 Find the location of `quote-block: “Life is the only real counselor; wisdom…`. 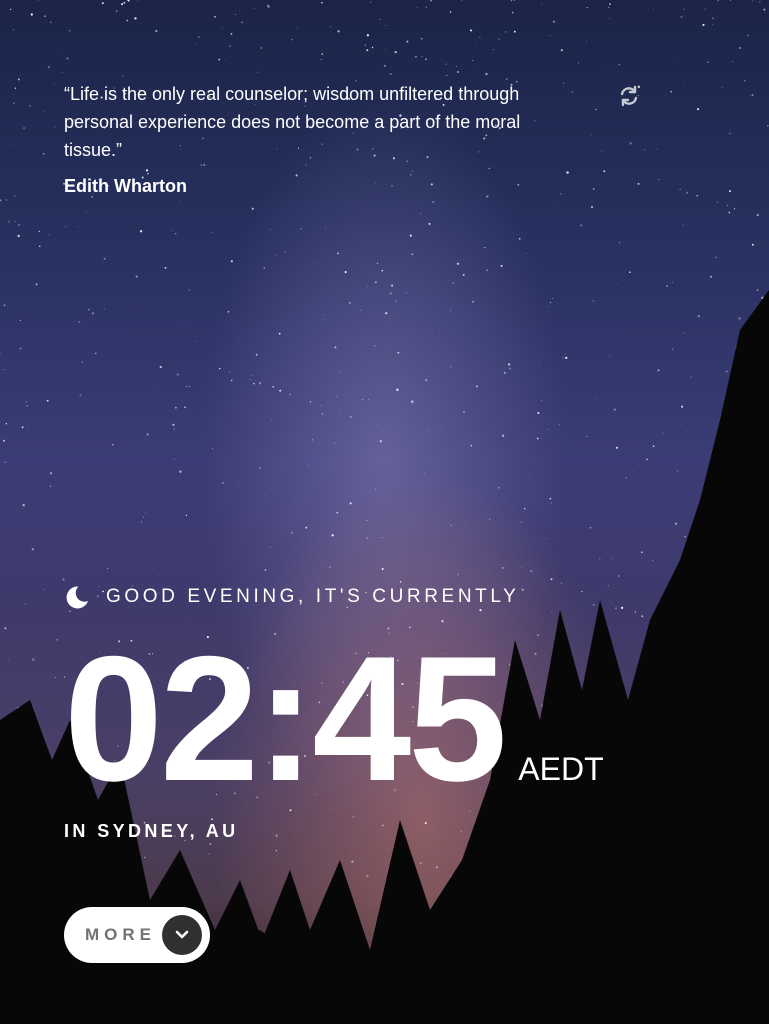

quote-block: “Life is the only real counselor; wisdom… is located at coordinates (314, 138).